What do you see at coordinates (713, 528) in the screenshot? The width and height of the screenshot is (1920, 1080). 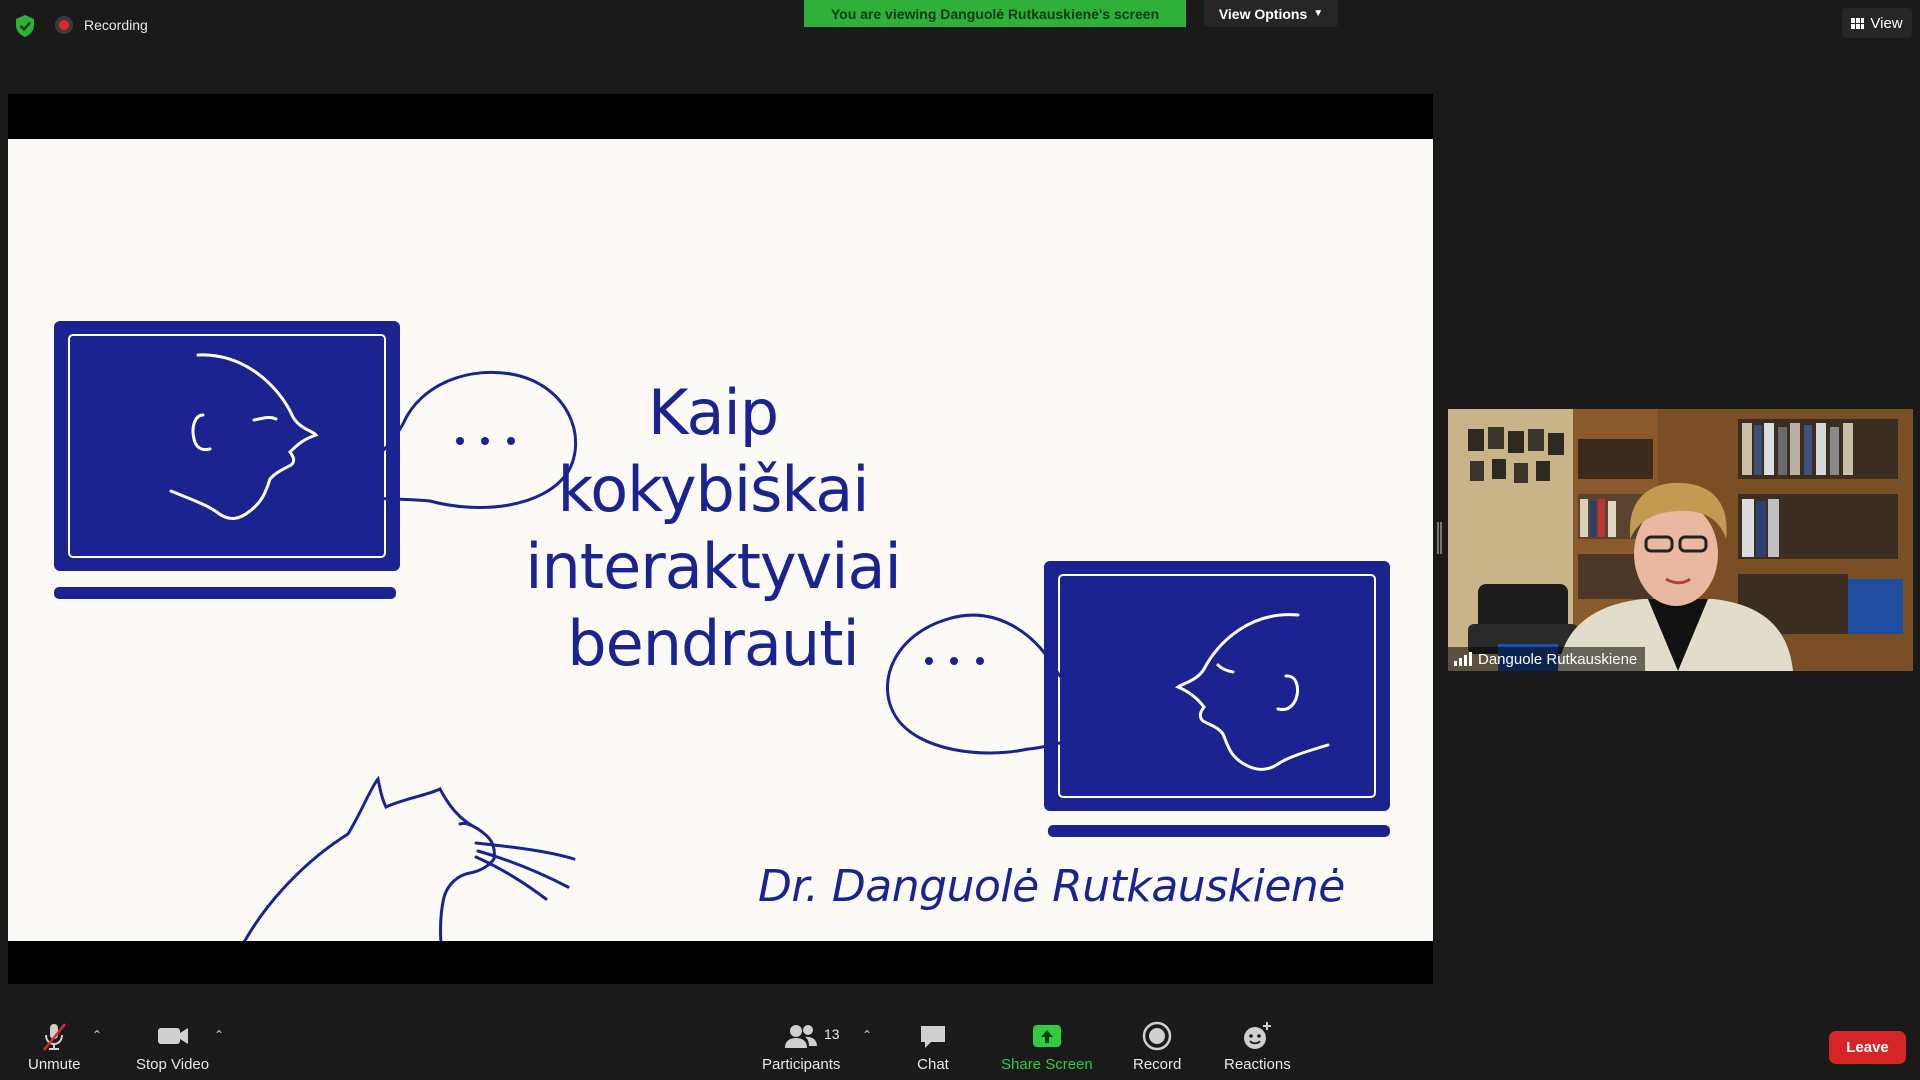 I see `slide-title: Kaip kokybiškai interaktyviai bendrauti` at bounding box center [713, 528].